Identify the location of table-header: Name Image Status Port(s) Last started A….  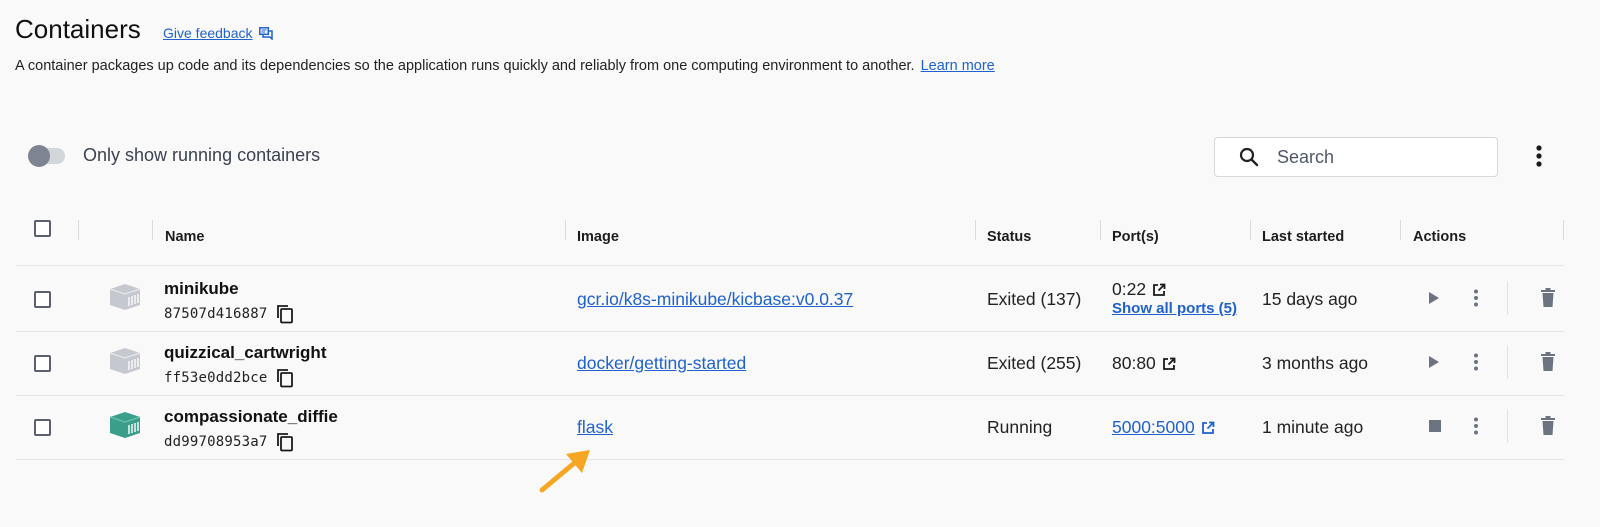
(790, 239).